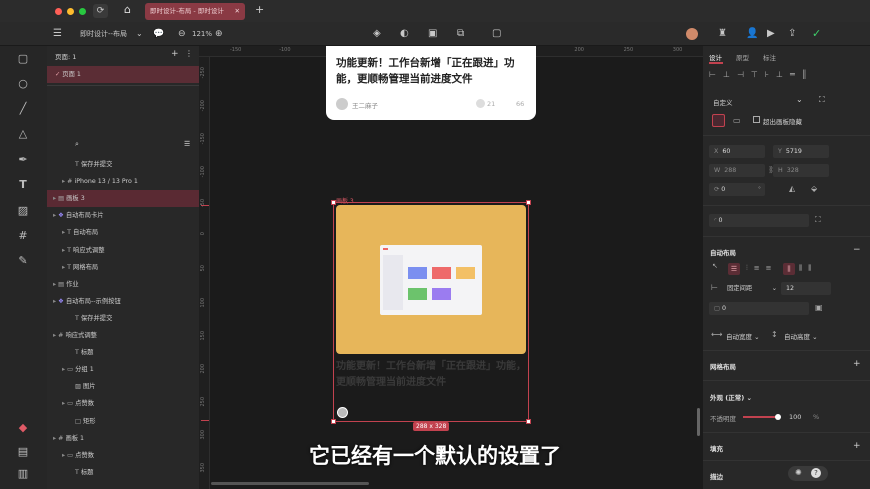  I want to click on height-mode-select: 自动高度 ⌄, so click(801, 336).